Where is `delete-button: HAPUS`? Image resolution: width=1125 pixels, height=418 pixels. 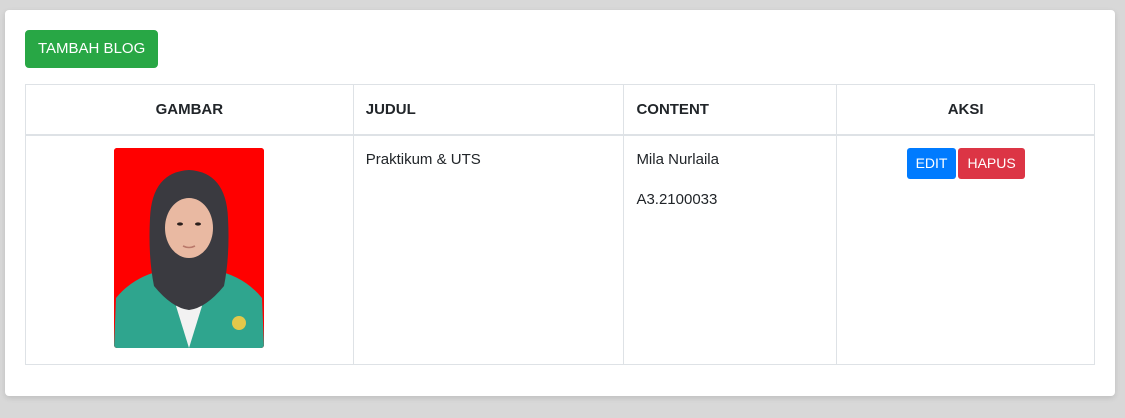 delete-button: HAPUS is located at coordinates (991, 163).